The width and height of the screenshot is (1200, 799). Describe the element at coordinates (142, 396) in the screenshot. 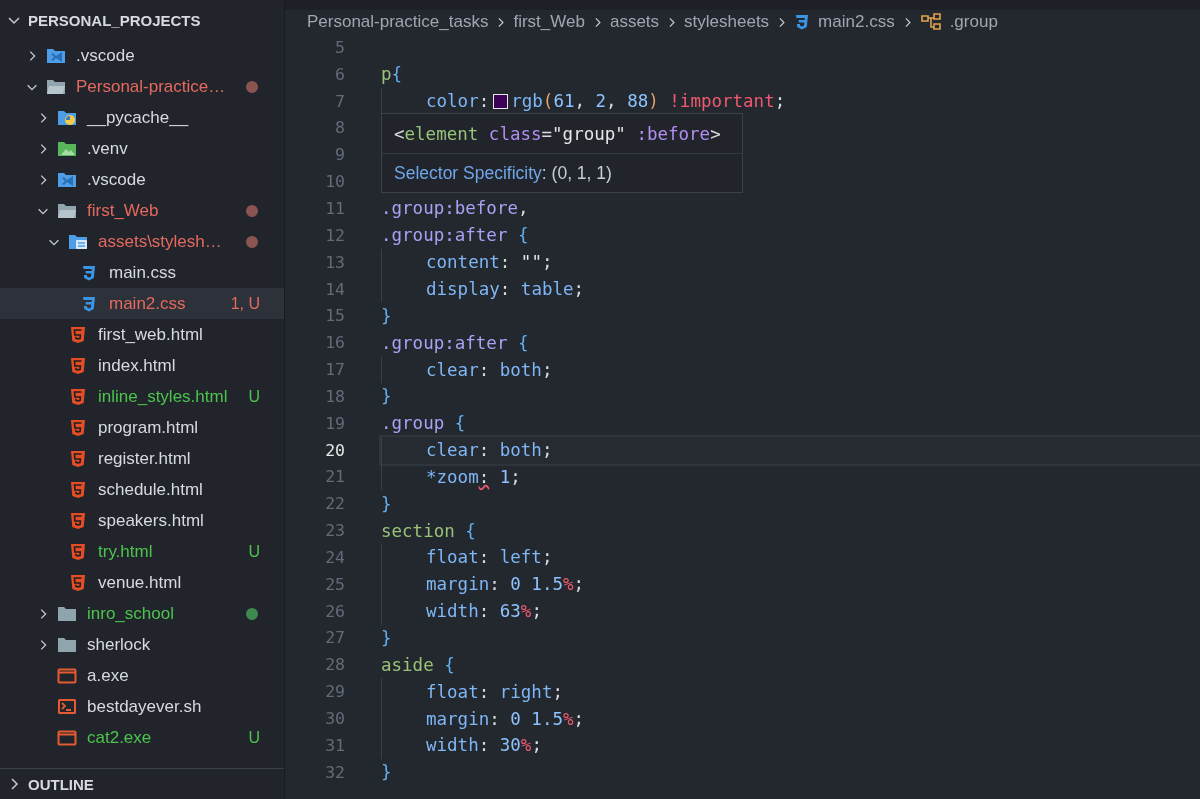

I see `file-item: inline_styles.html U` at that location.